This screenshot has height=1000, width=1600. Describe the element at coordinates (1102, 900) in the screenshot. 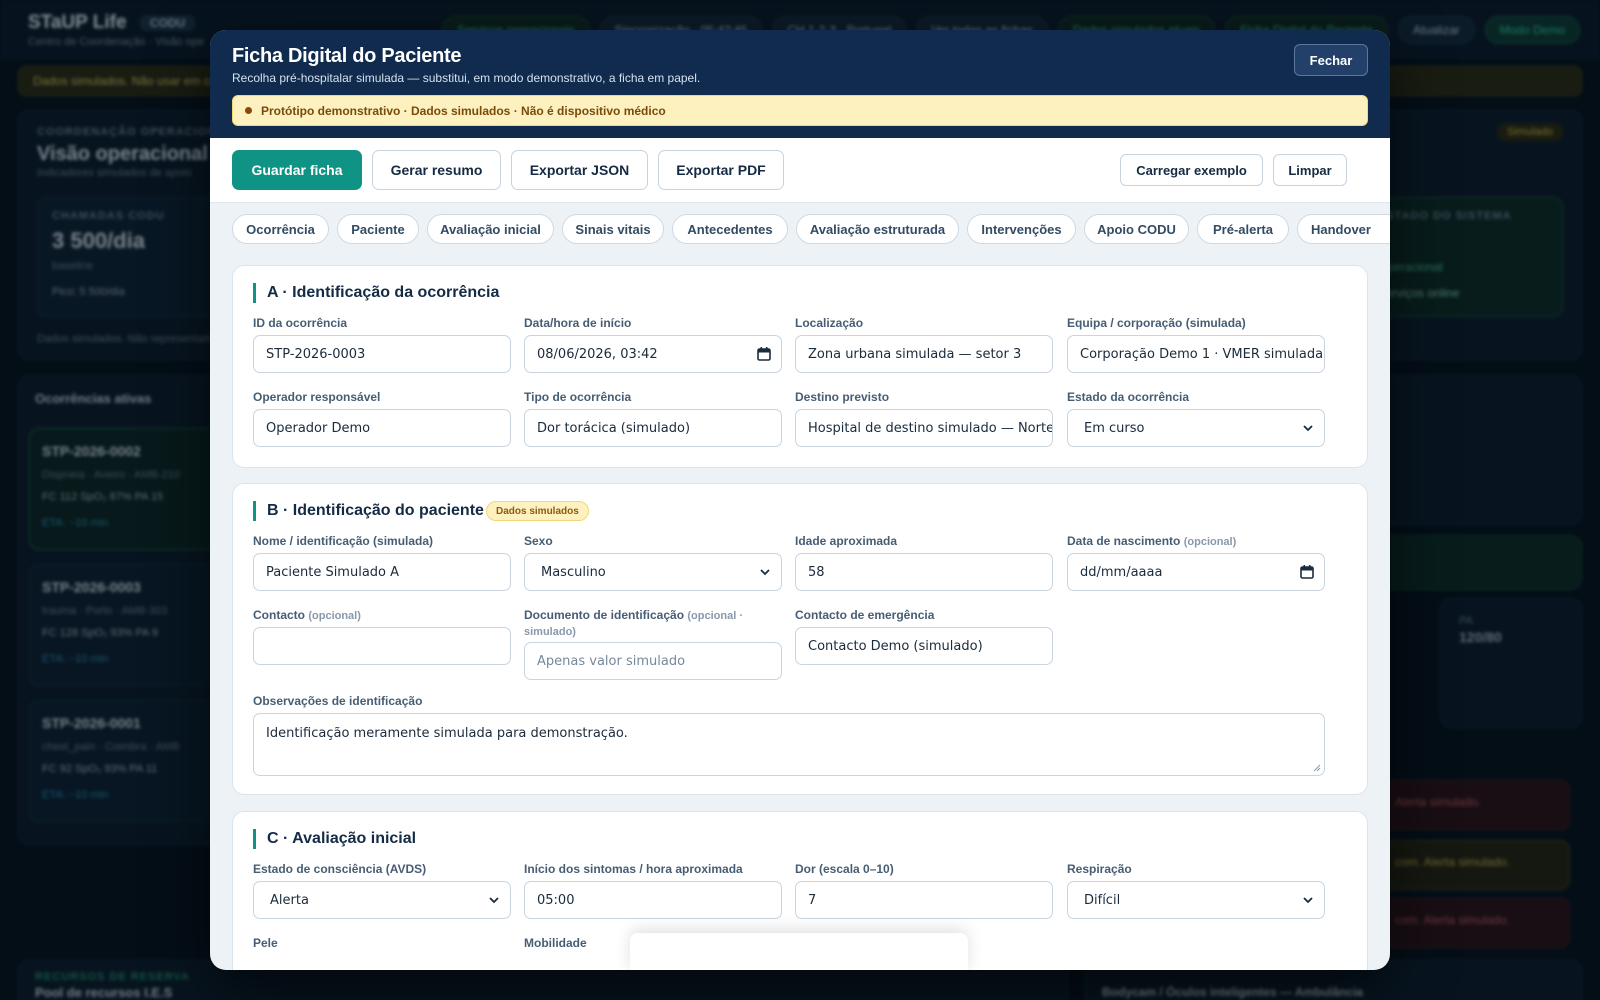

I see `breathing-value: Difícil` at that location.